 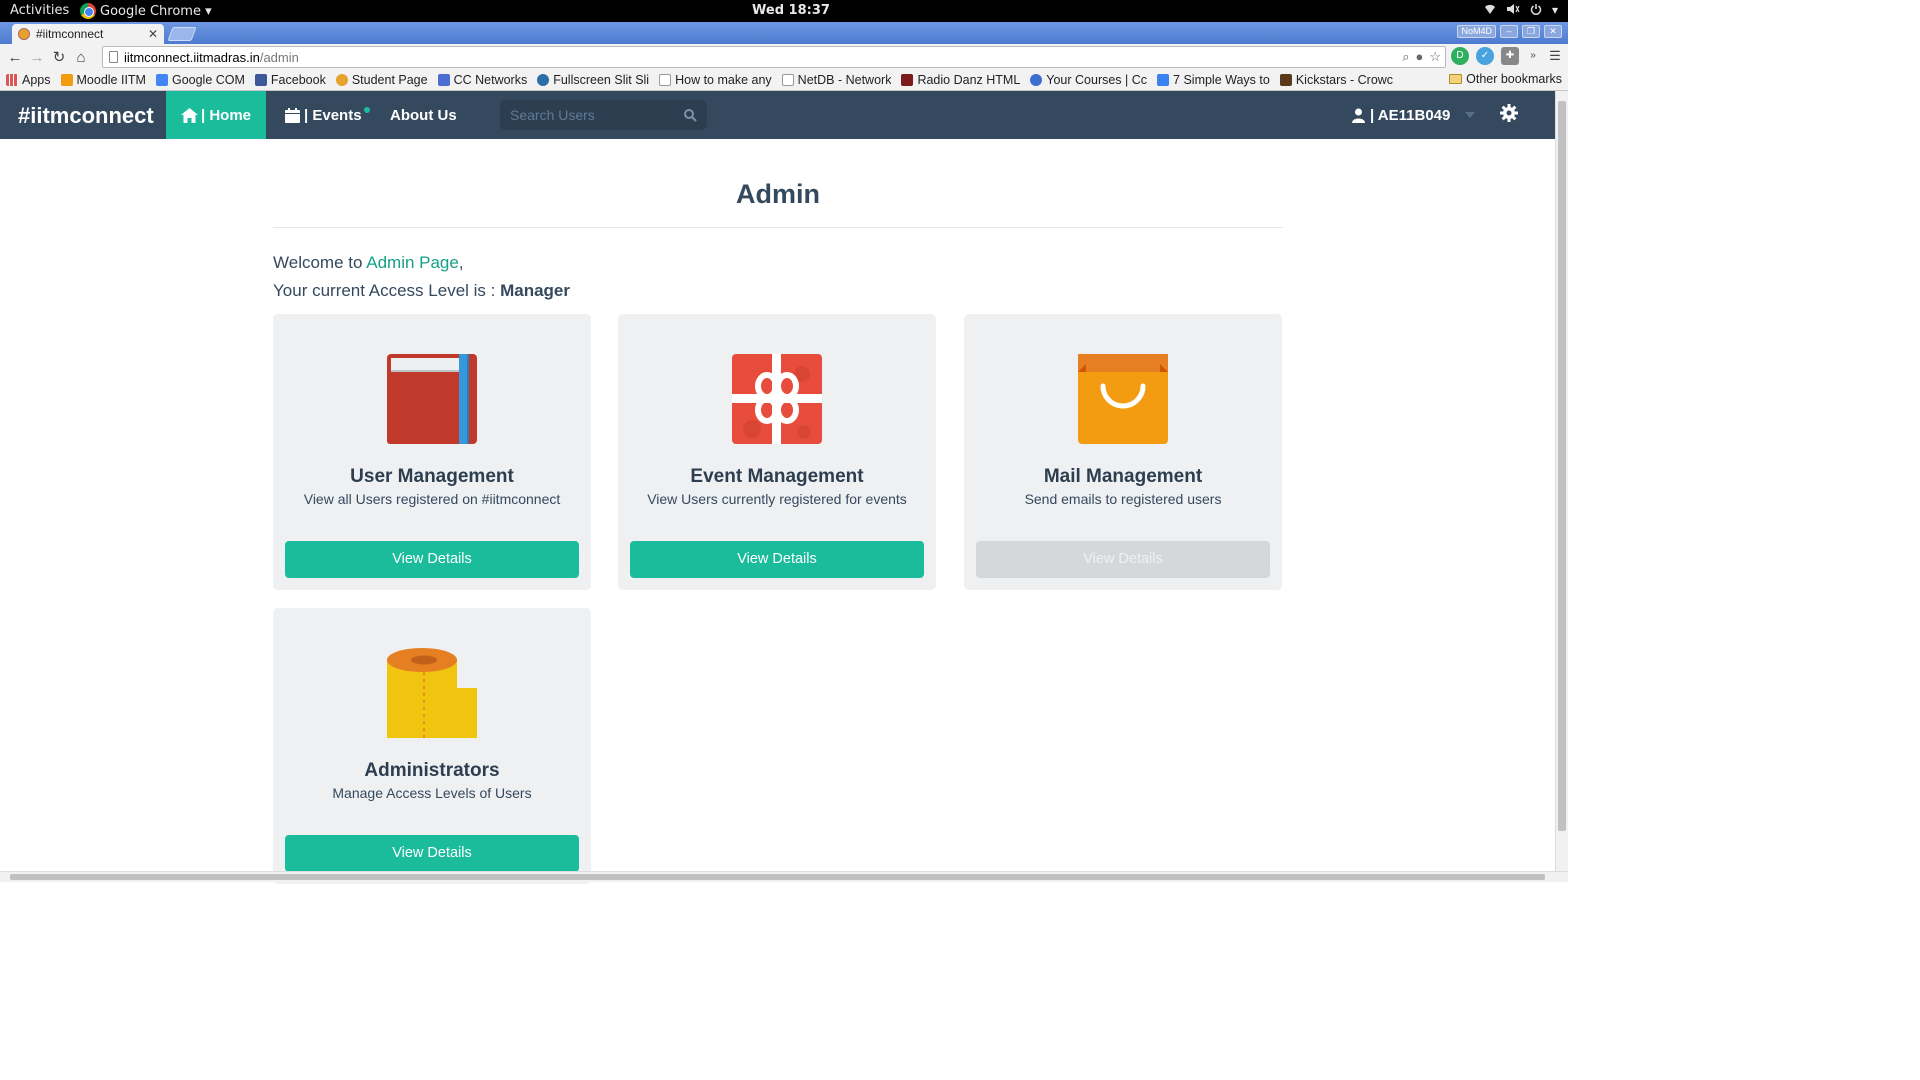 I want to click on wifi-icon, so click(x=1490, y=10).